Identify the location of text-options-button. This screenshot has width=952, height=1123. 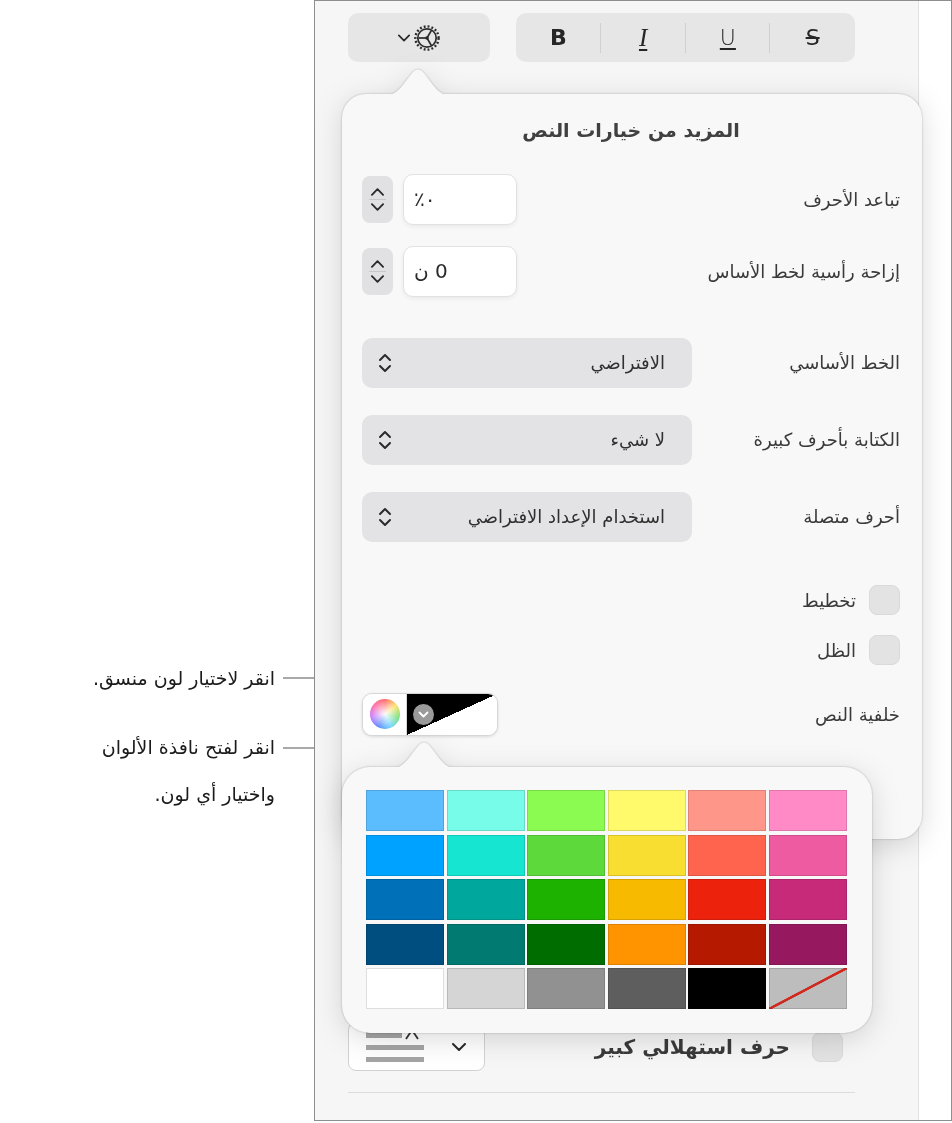
(419, 37).